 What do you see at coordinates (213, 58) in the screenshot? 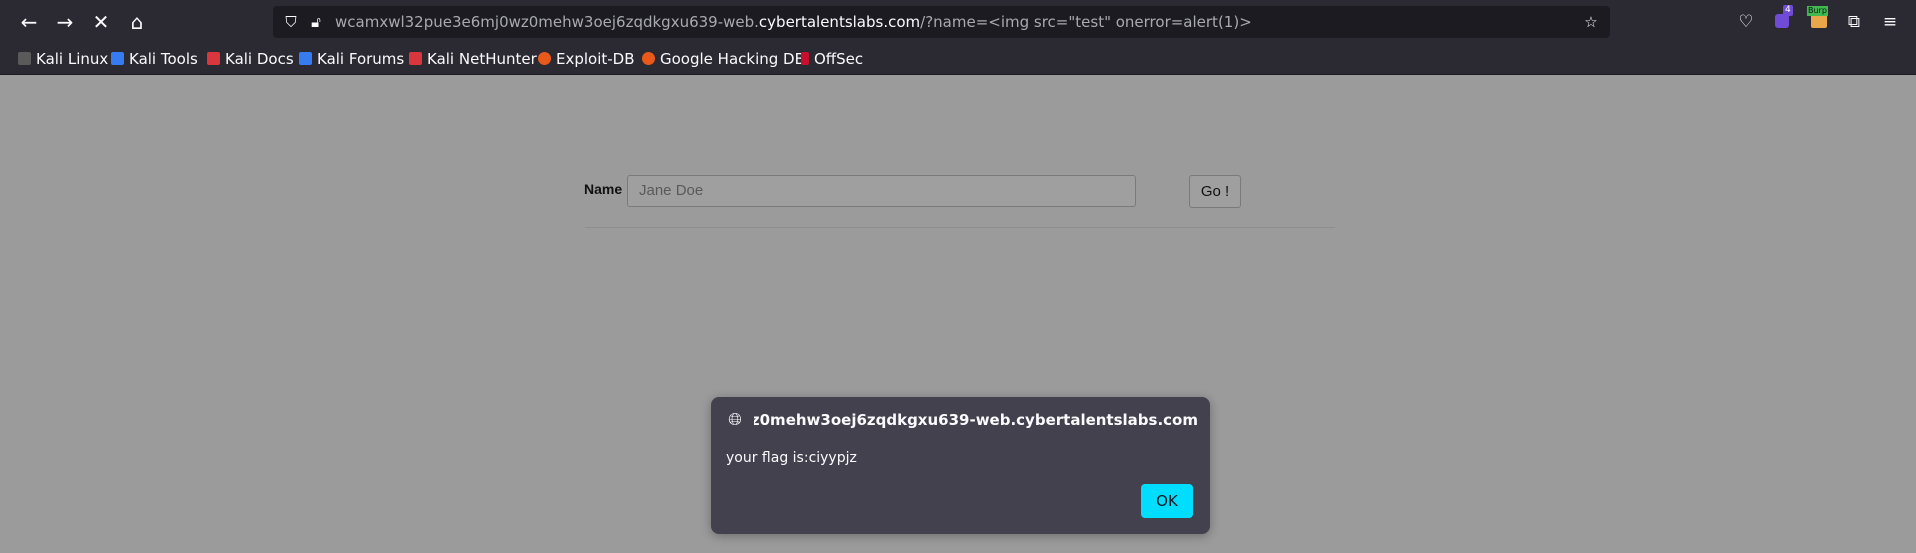
I see `kali-docs-icon` at bounding box center [213, 58].